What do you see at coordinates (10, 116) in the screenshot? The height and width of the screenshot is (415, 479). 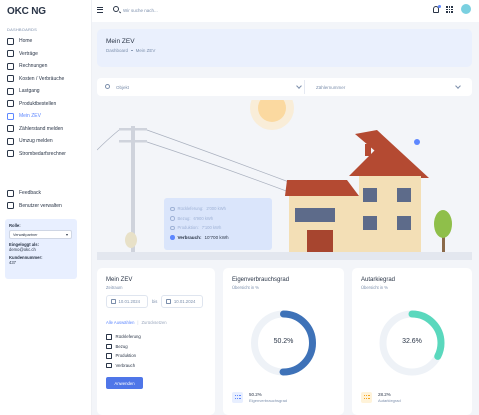 I see `home-energy-icon` at bounding box center [10, 116].